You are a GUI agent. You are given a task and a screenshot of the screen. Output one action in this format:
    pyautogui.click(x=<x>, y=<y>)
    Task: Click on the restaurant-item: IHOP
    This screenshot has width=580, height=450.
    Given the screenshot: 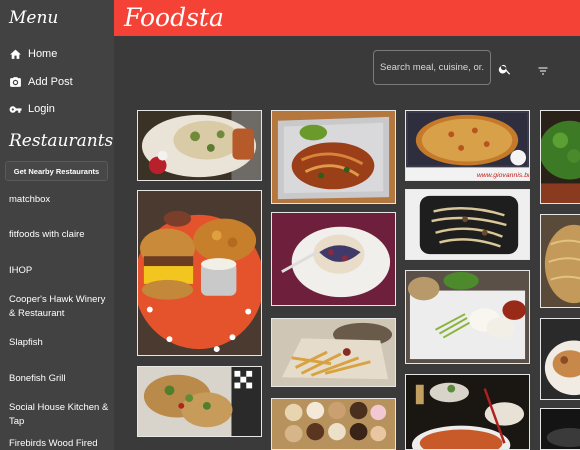 What is the action you would take?
    pyautogui.click(x=59, y=271)
    